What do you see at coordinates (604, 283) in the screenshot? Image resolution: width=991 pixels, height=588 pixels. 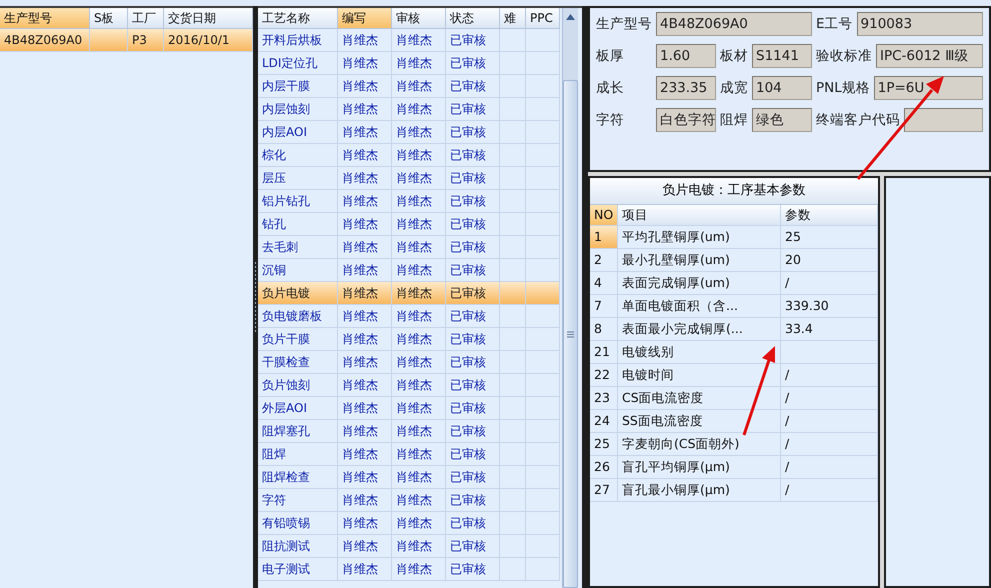 I see `number-cell: 4` at bounding box center [604, 283].